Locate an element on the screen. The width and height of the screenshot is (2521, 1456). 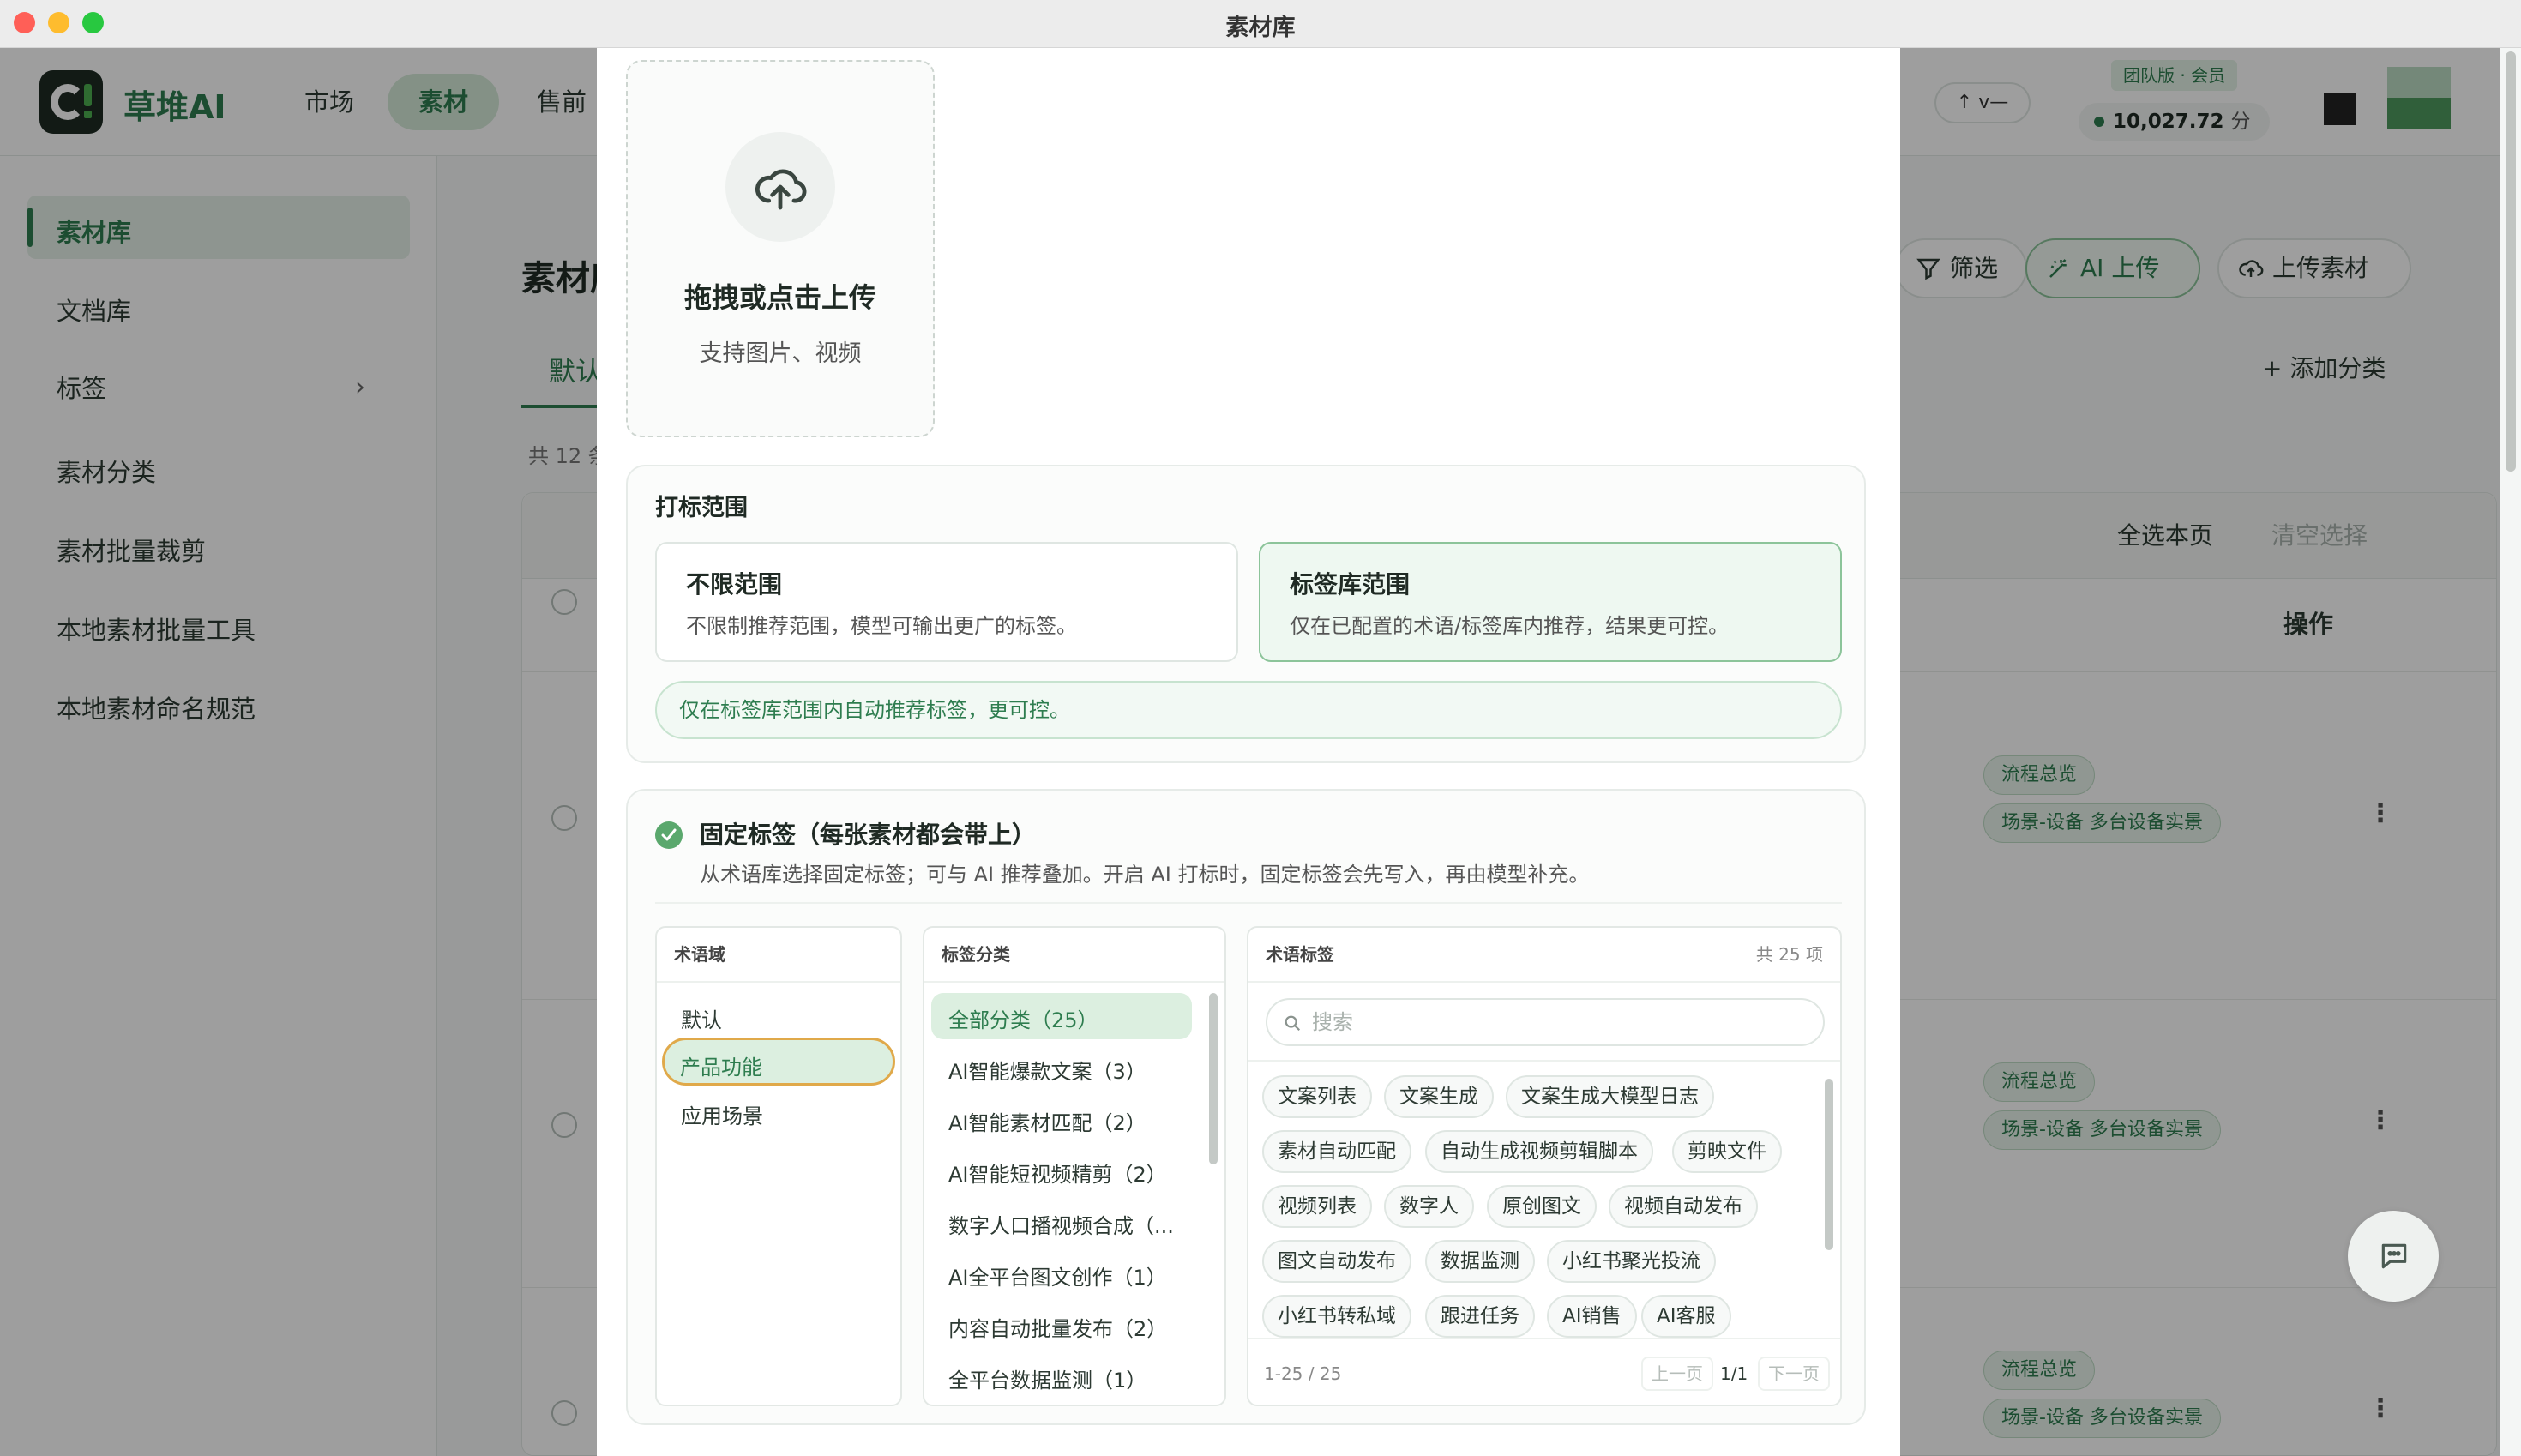
category-item-all: 全部分类（25） is located at coordinates (1061, 1016).